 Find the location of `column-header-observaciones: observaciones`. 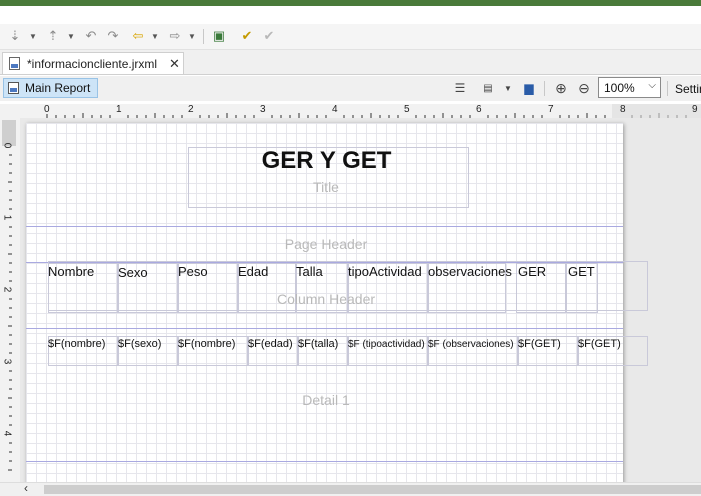

column-header-observaciones: observaciones is located at coordinates (470, 271).